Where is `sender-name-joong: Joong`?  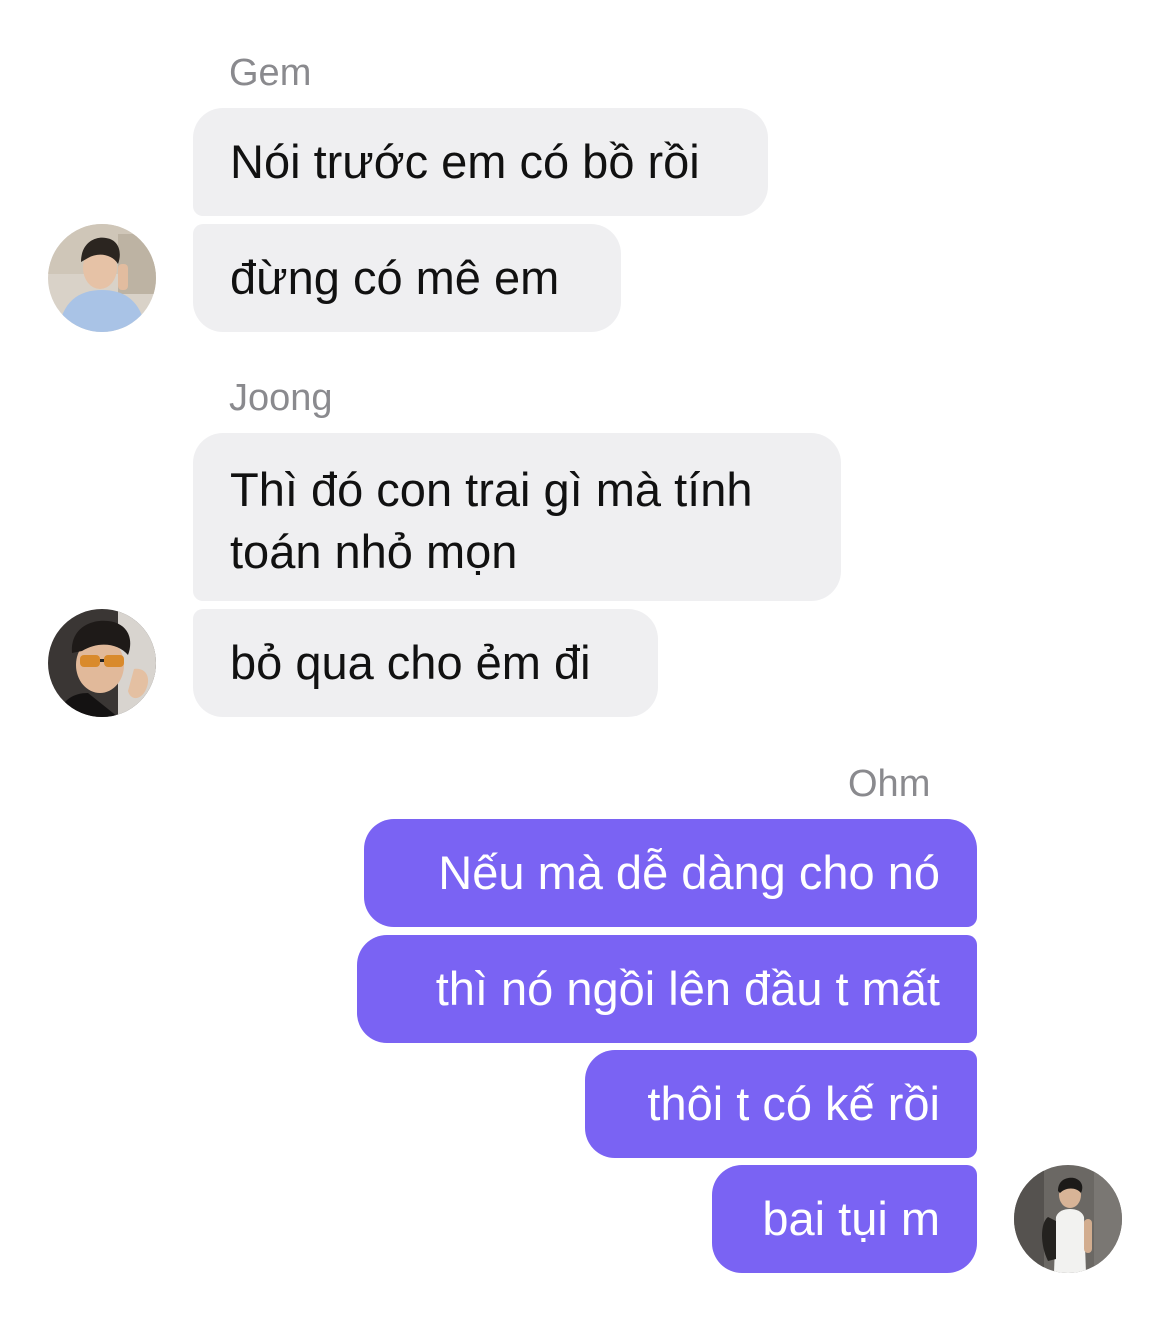 sender-name-joong: Joong is located at coordinates (281, 398).